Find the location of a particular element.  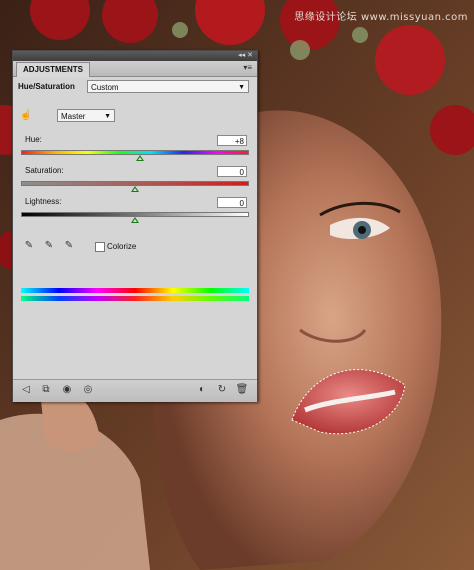

hue-slider-thumb is located at coordinates (139, 158).